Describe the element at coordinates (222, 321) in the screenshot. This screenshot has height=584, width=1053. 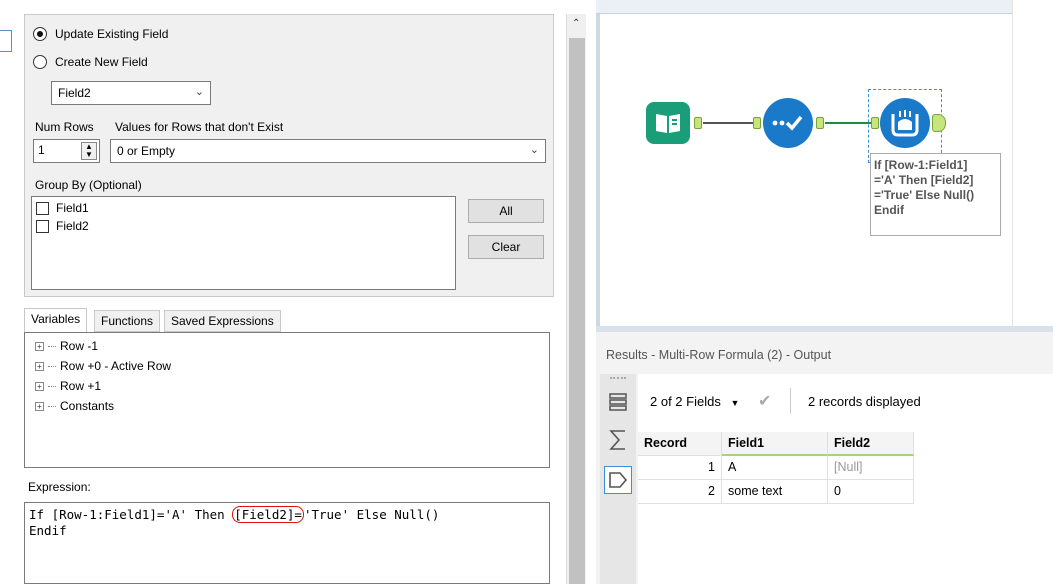
I see `tab-saved-expressions: Saved Expressions` at that location.